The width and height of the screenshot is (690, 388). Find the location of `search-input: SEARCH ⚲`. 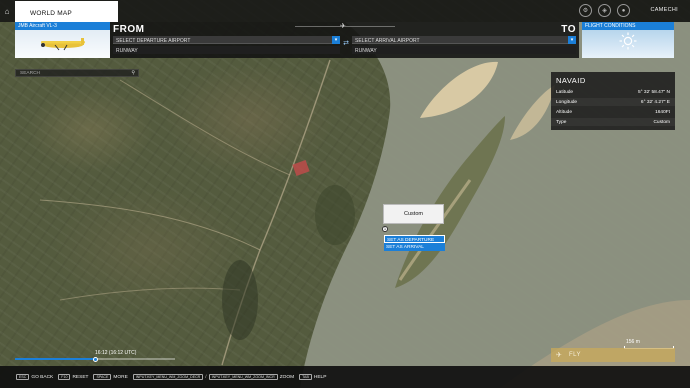

search-input: SEARCH ⚲ is located at coordinates (77, 73).